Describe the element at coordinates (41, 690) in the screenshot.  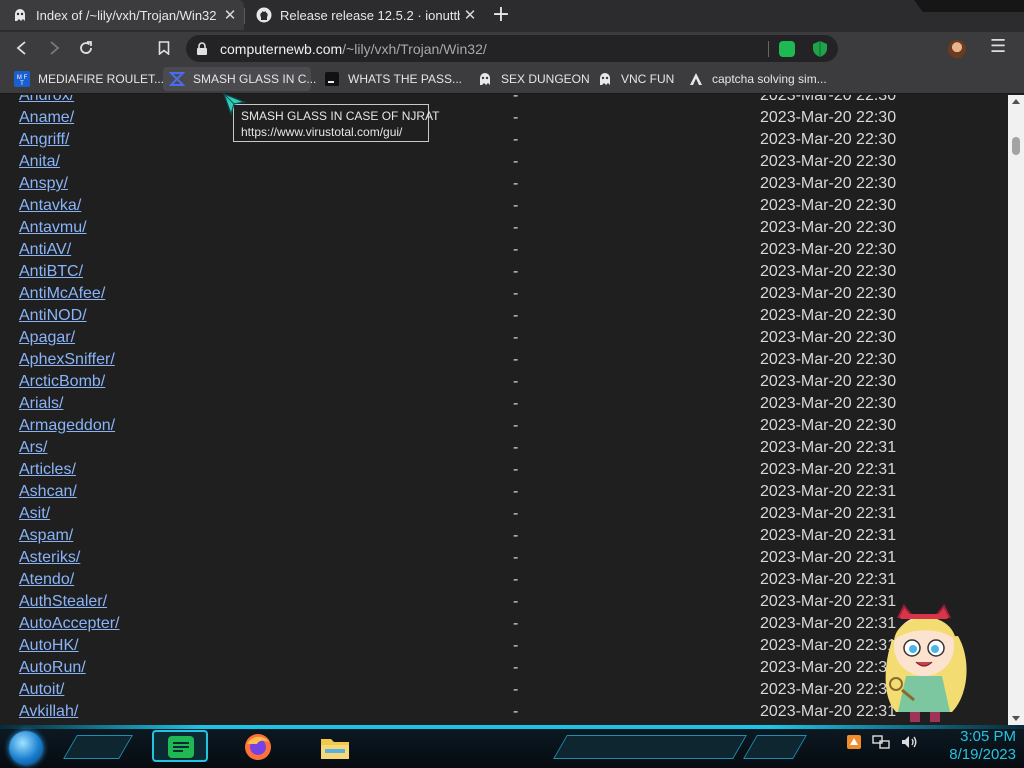
I see `folder-link: Autoit/` at that location.